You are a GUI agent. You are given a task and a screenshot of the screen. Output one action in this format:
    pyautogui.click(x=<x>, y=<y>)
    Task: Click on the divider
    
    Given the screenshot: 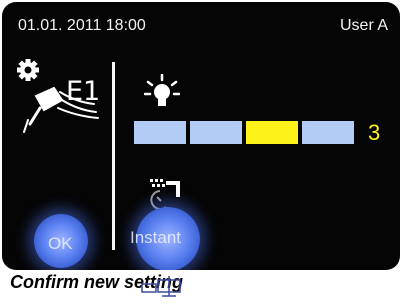 What is the action you would take?
    pyautogui.click(x=113, y=156)
    